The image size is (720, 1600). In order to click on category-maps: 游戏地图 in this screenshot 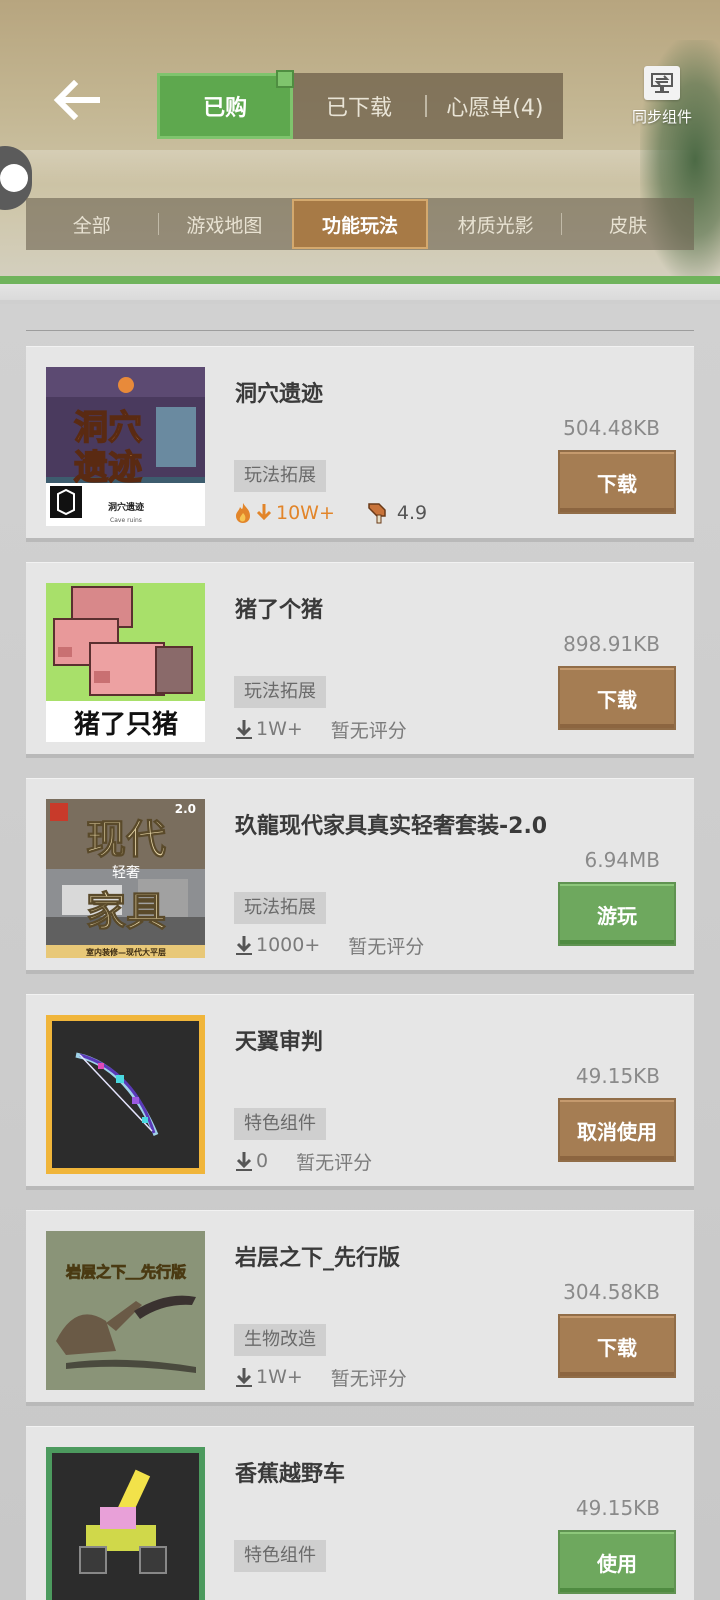, I will do `click(225, 224)`.